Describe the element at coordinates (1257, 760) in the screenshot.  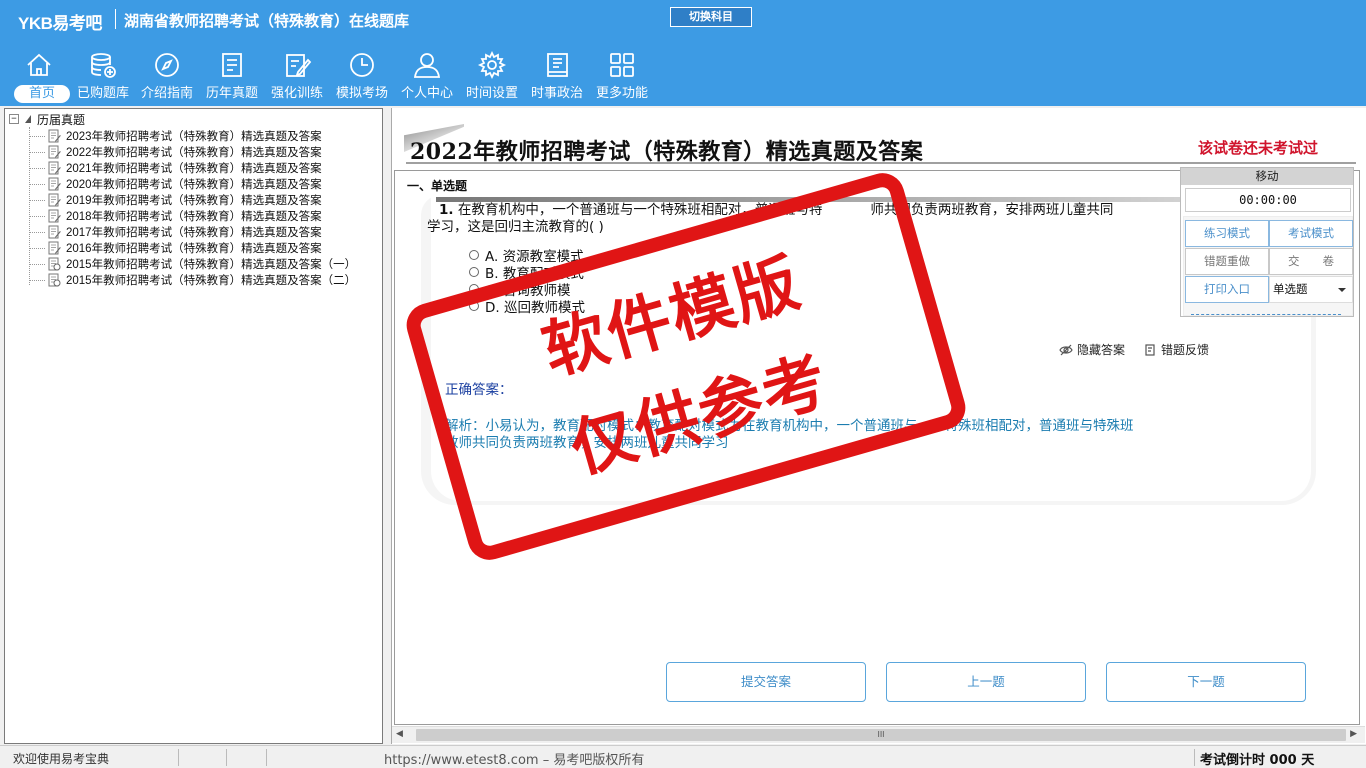
I see `exam-countdown: 考试倒计时 000 天` at that location.